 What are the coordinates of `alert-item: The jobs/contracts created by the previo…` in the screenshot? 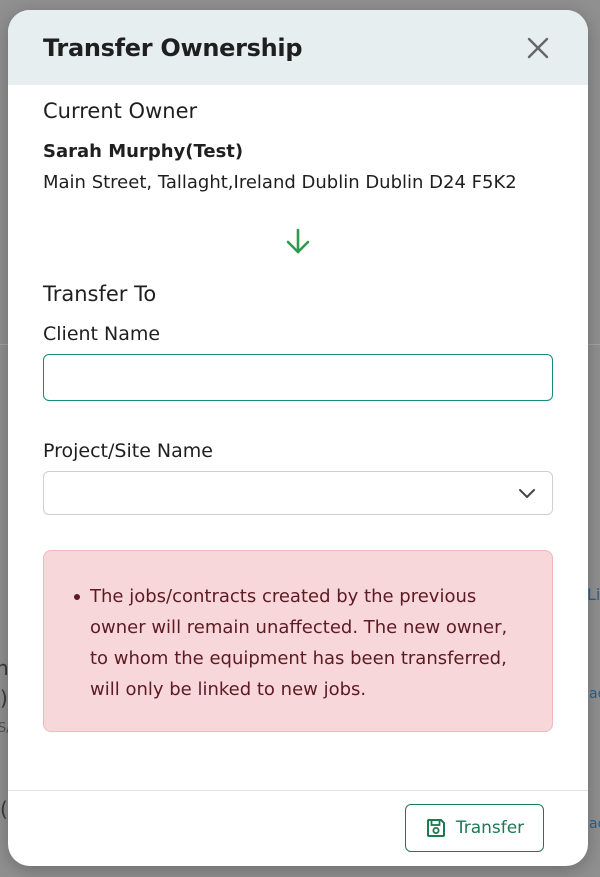 It's located at (299, 643).